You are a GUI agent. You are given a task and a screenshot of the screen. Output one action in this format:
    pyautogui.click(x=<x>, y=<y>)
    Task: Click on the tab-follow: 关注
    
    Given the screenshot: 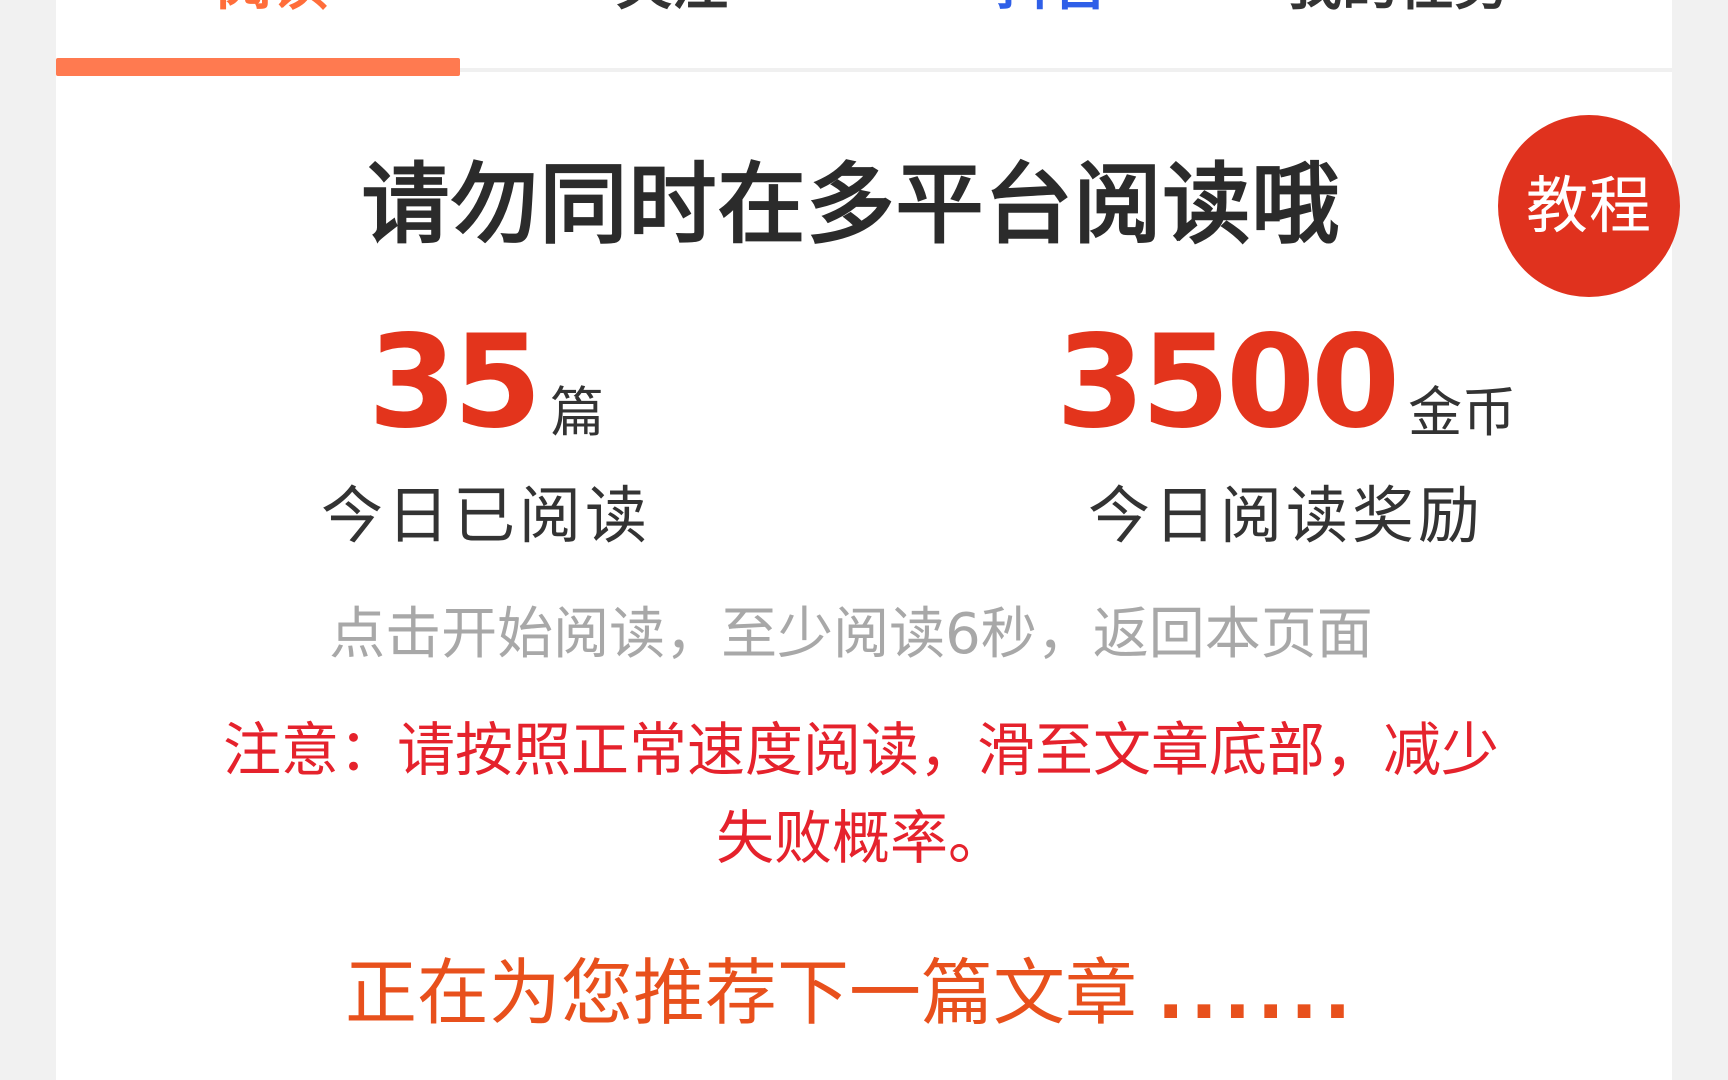 What is the action you would take?
    pyautogui.click(x=672, y=8)
    